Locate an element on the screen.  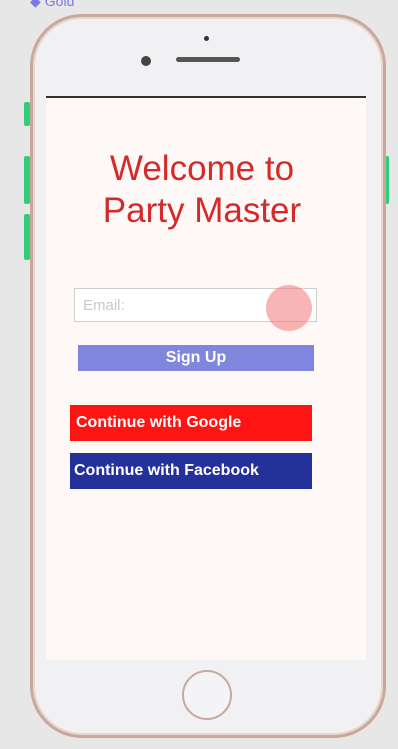
home-button-icon is located at coordinates (207, 695).